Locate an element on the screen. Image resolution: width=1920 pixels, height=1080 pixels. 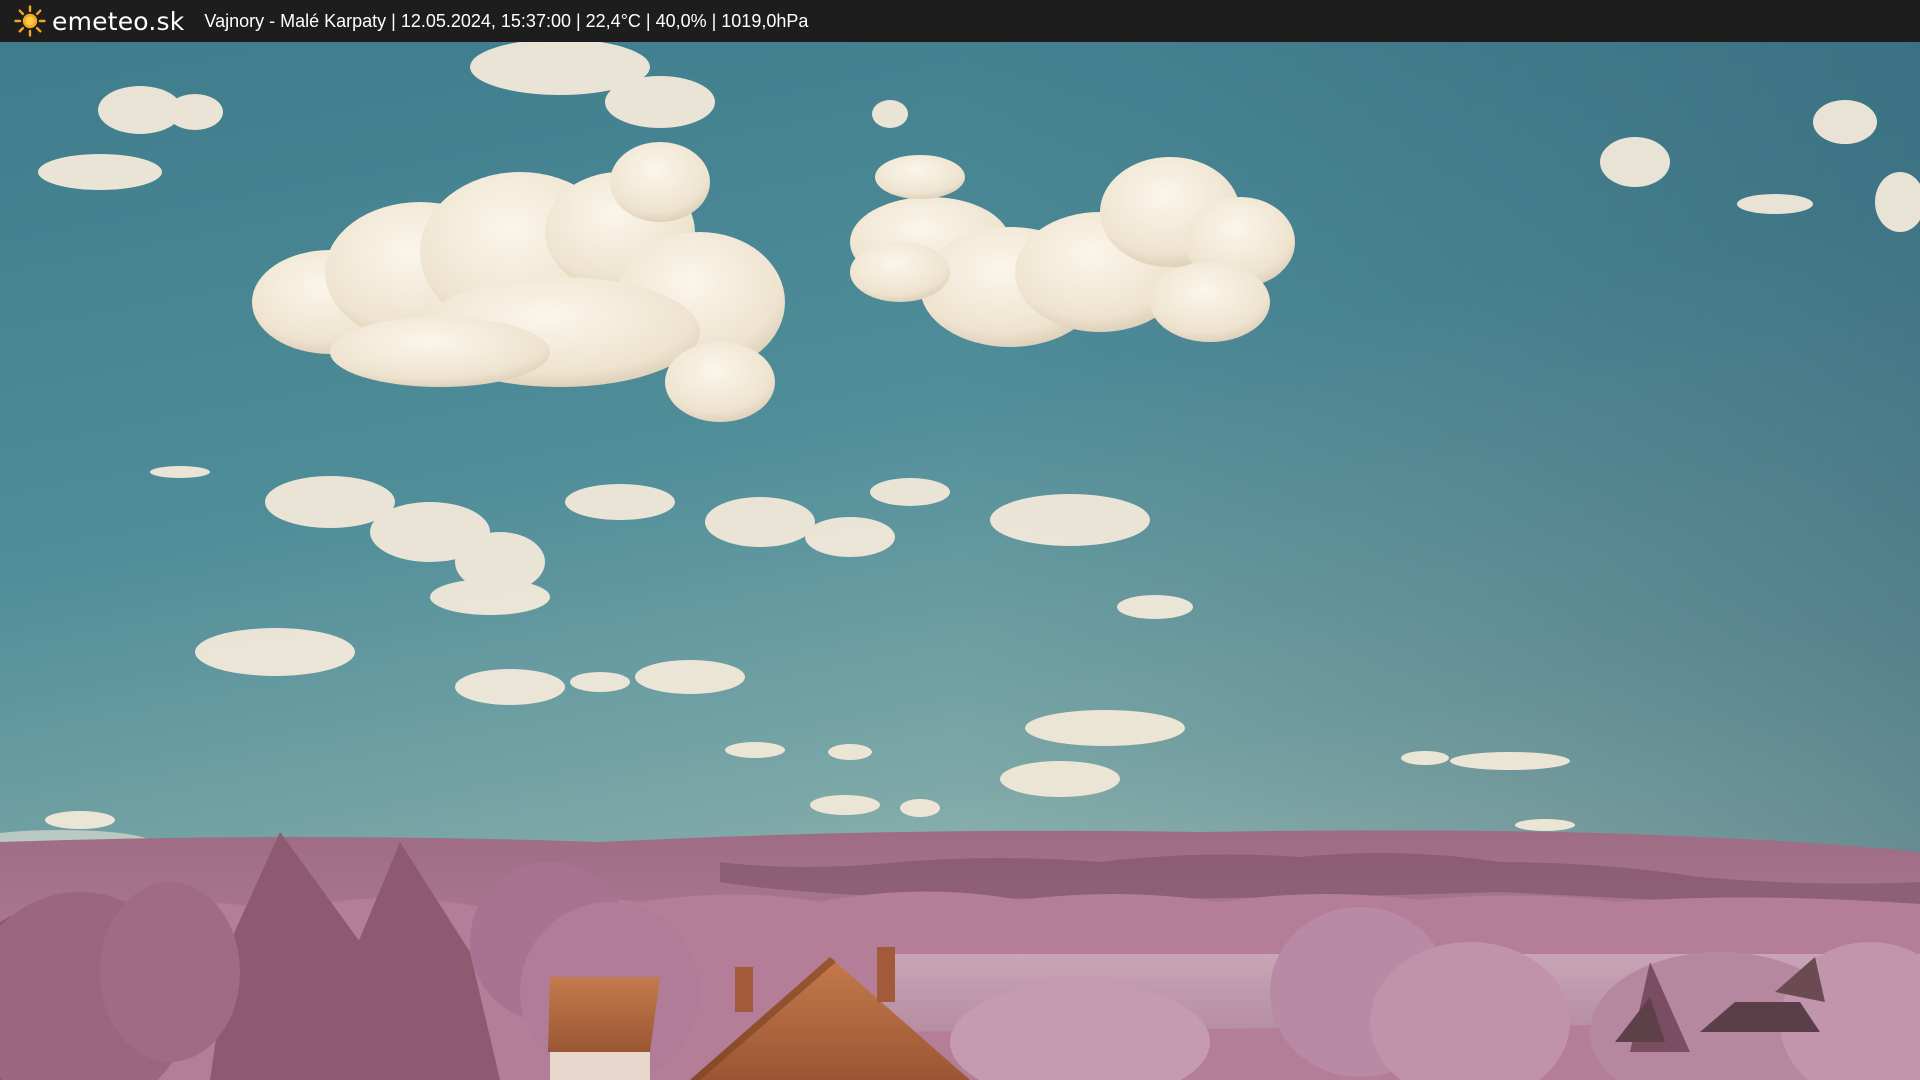
house-roof-left is located at coordinates (604, 1028).